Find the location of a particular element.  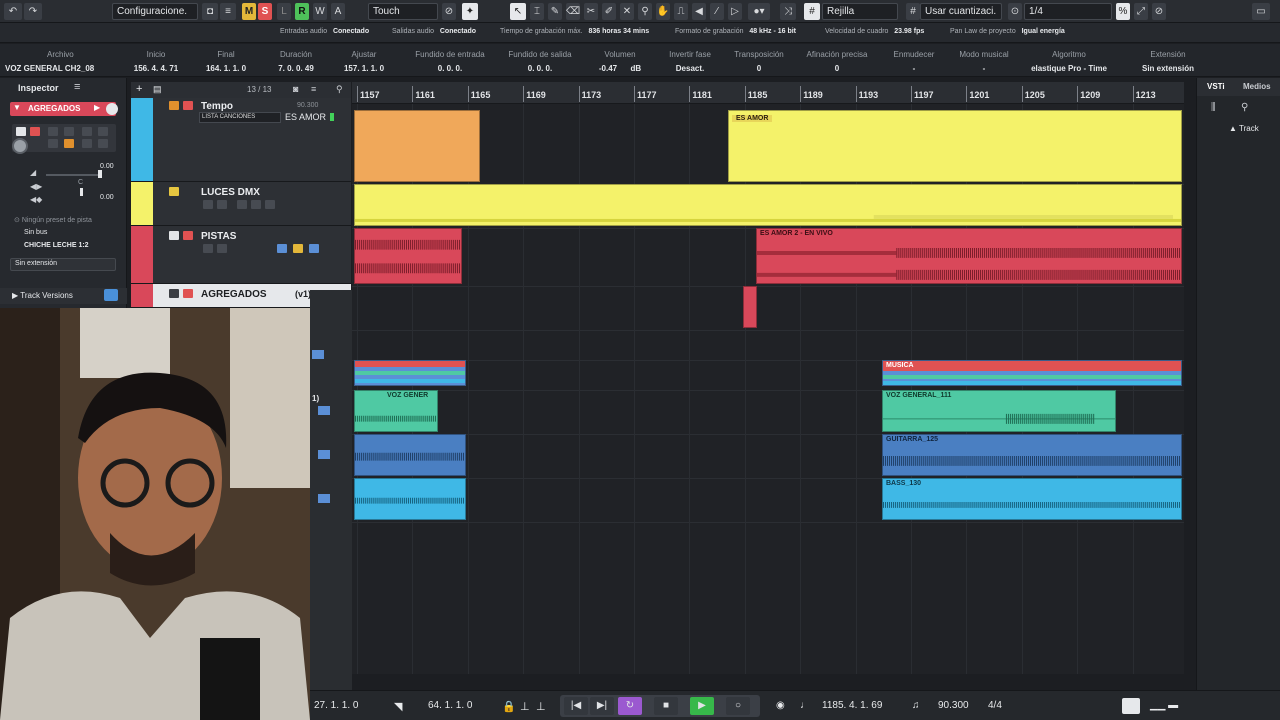

track-luces-dmx: LUCES DMX is located at coordinates (241, 204).